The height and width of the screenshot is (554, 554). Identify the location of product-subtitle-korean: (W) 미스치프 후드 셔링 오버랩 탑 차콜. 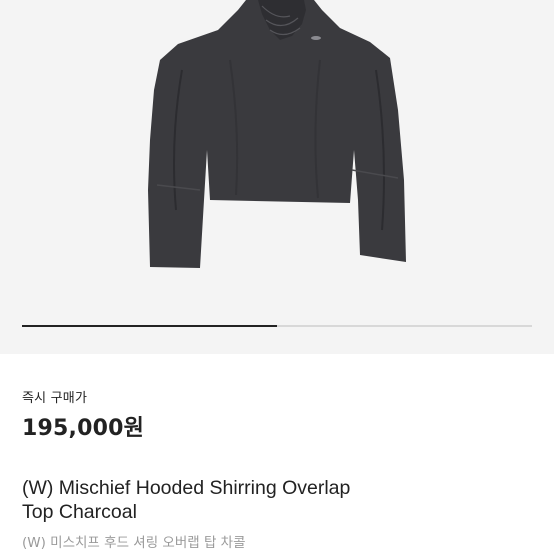
(134, 543).